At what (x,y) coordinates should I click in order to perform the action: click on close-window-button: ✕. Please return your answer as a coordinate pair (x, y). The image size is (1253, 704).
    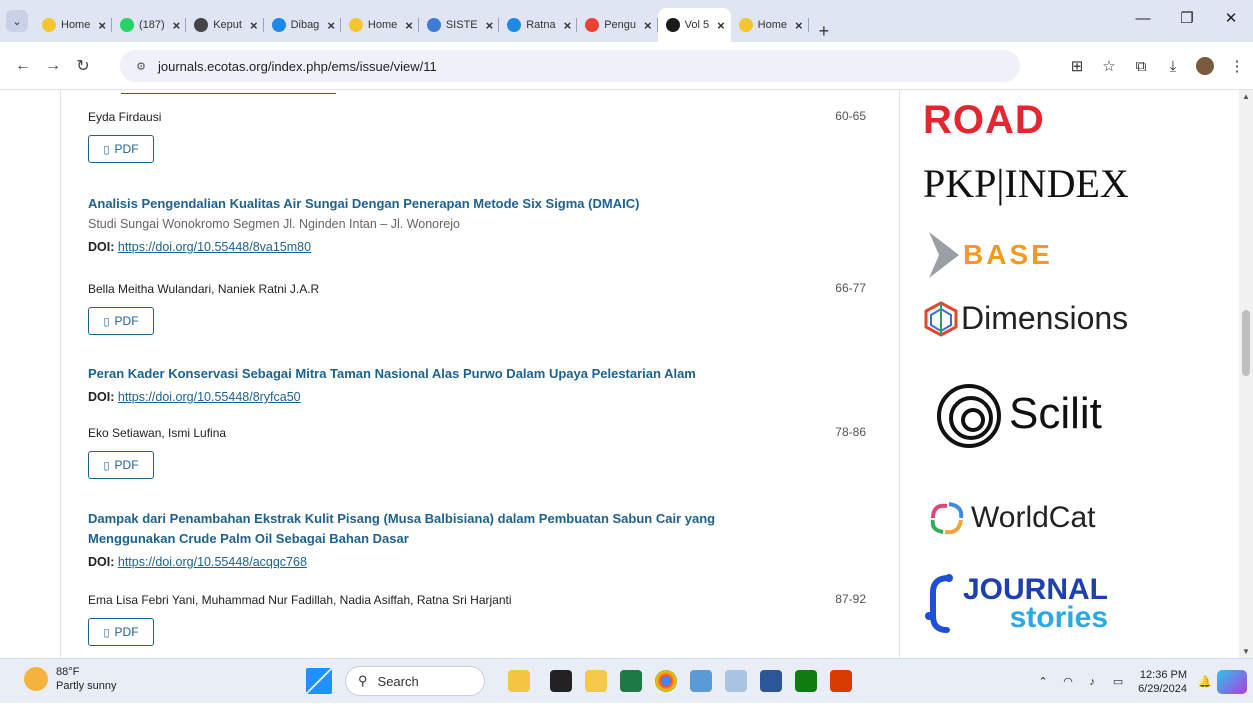
    Looking at the image, I should click on (1231, 18).